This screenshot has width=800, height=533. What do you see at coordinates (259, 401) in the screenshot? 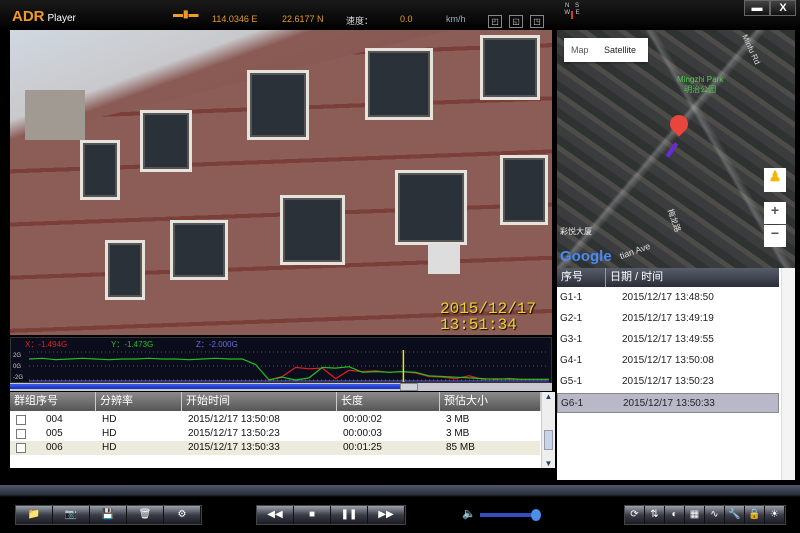
I see `col-header: 开始时间` at bounding box center [259, 401].